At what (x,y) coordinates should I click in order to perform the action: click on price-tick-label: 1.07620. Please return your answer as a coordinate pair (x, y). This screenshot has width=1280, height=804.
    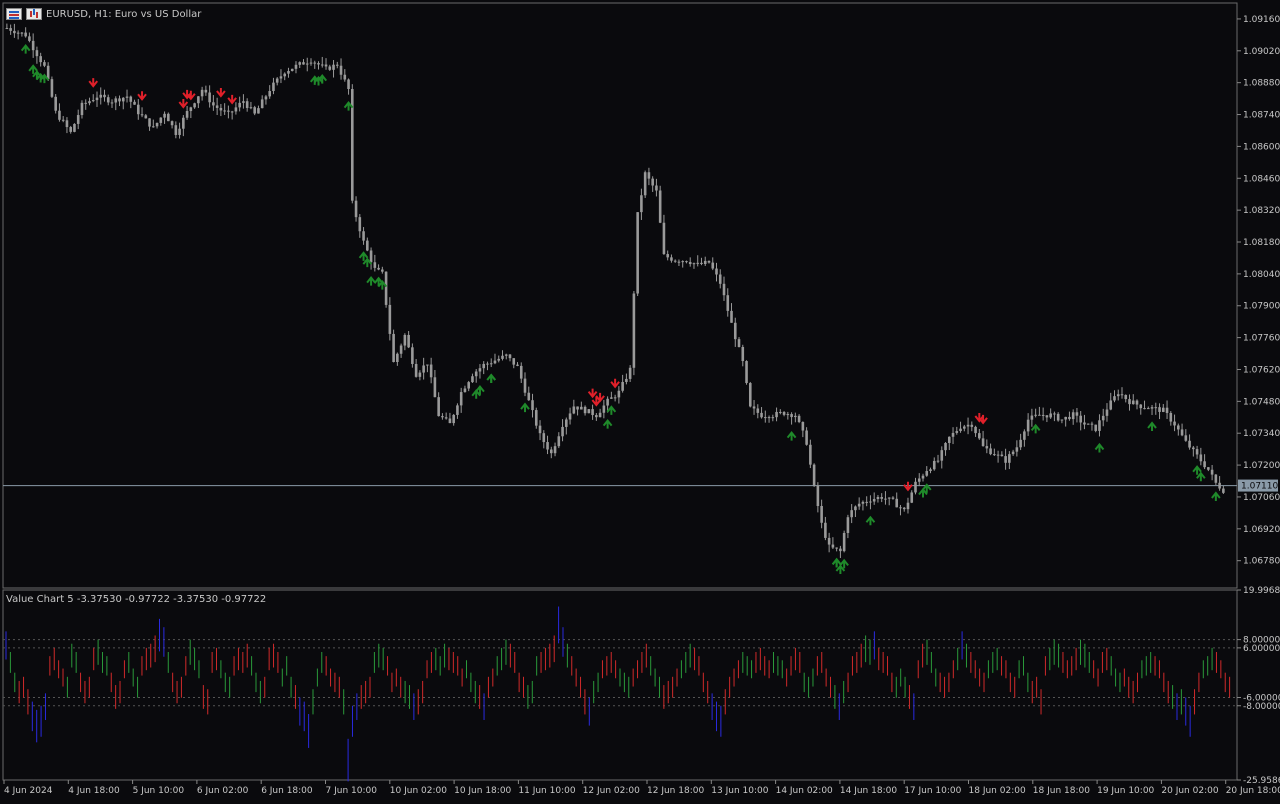
    Looking at the image, I should click on (1261, 370).